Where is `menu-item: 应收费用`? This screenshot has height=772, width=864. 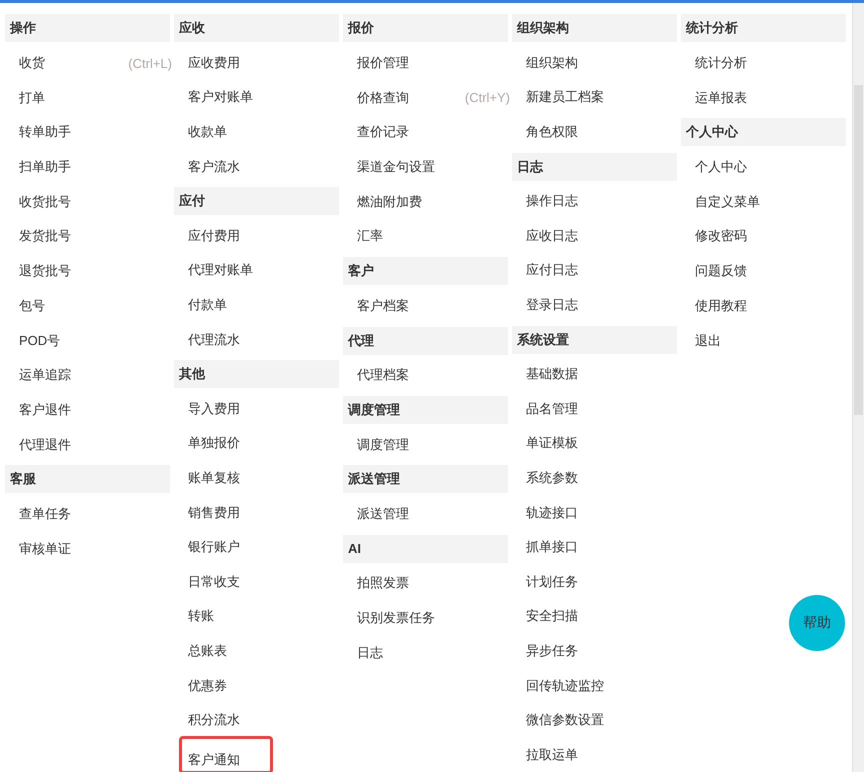 menu-item: 应收费用 is located at coordinates (214, 63).